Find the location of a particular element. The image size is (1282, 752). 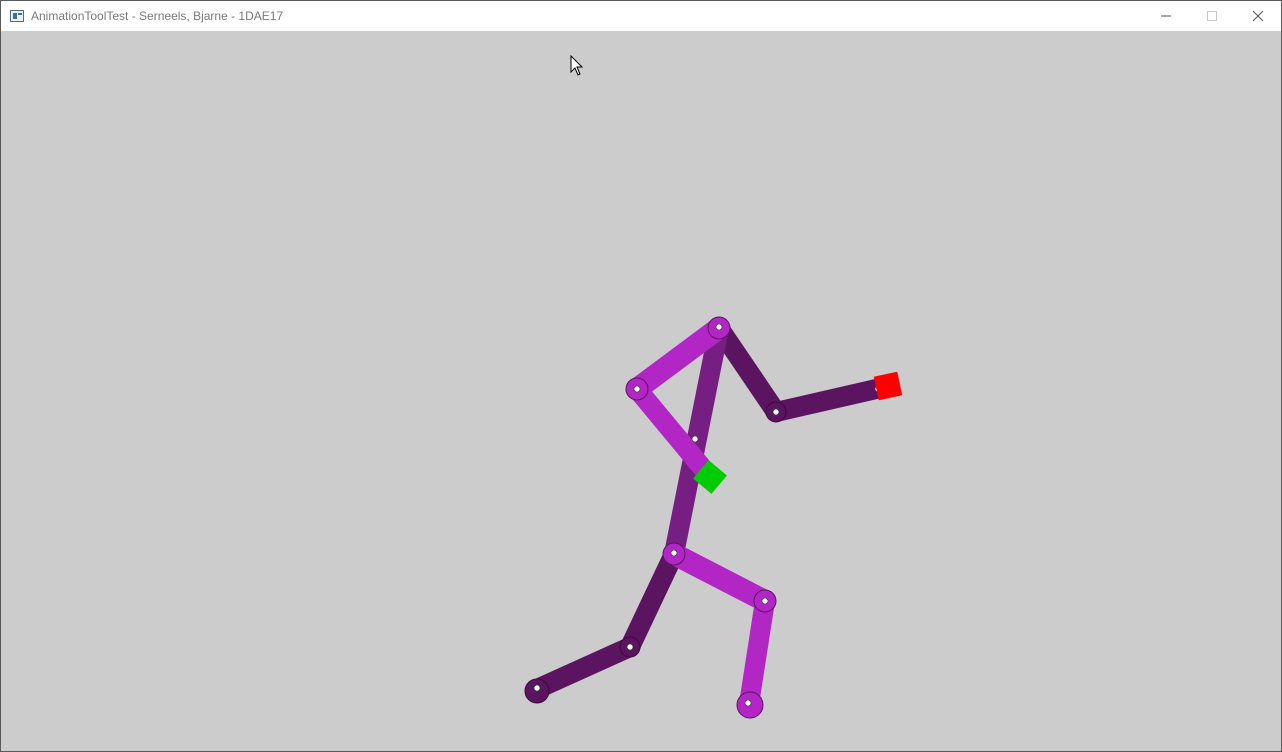

maximize-icon is located at coordinates (1212, 16).